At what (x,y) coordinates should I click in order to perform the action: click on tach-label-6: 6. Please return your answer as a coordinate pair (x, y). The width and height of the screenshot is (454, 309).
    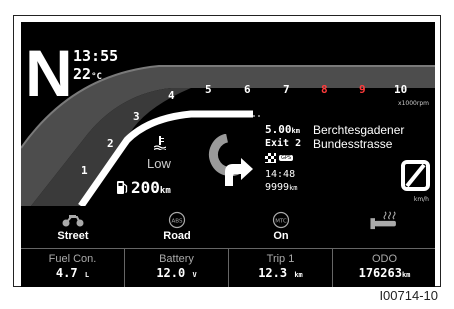
    Looking at the image, I should click on (247, 89).